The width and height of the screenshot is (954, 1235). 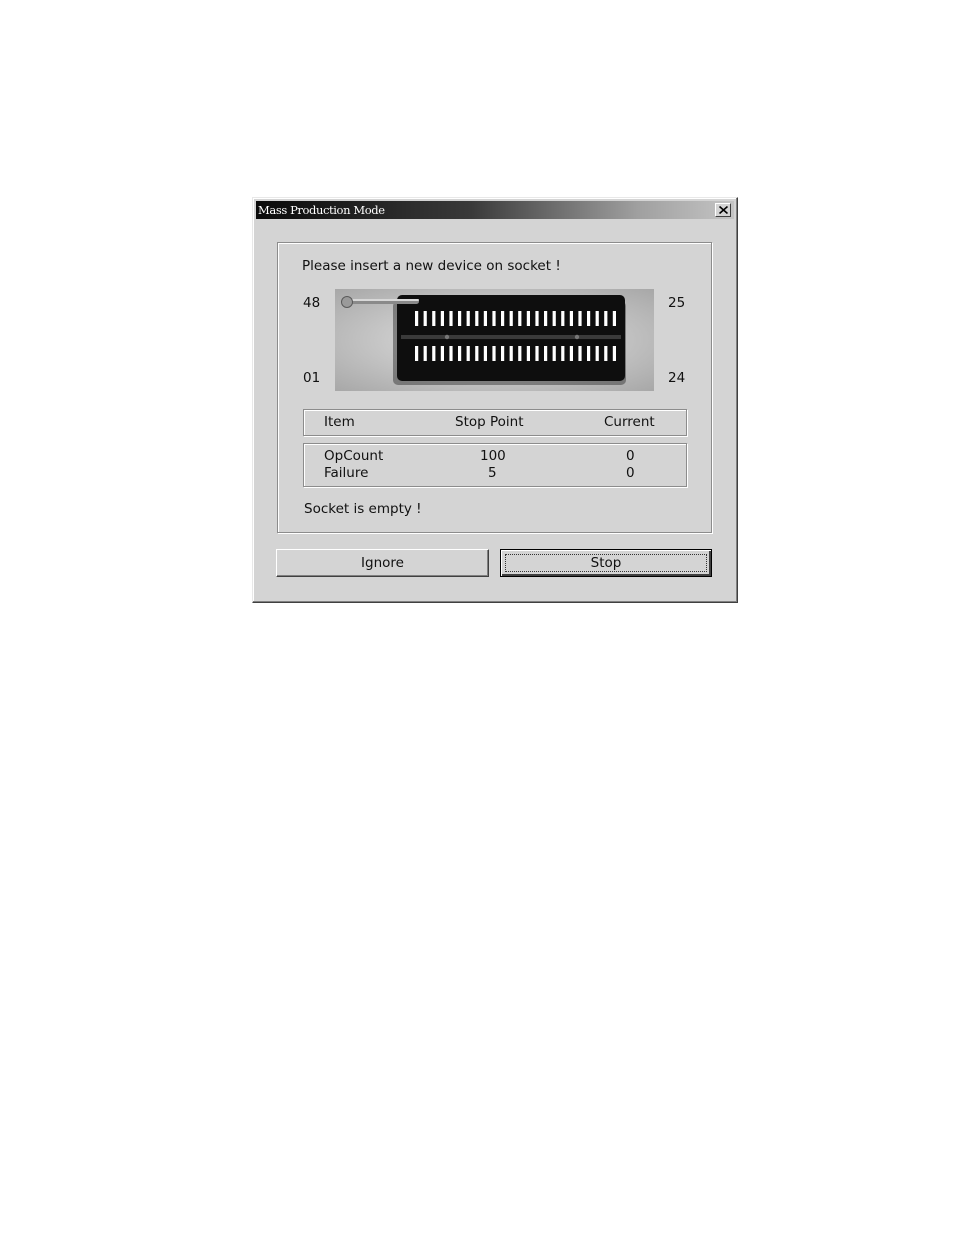 I want to click on close-icon, so click(x=723, y=210).